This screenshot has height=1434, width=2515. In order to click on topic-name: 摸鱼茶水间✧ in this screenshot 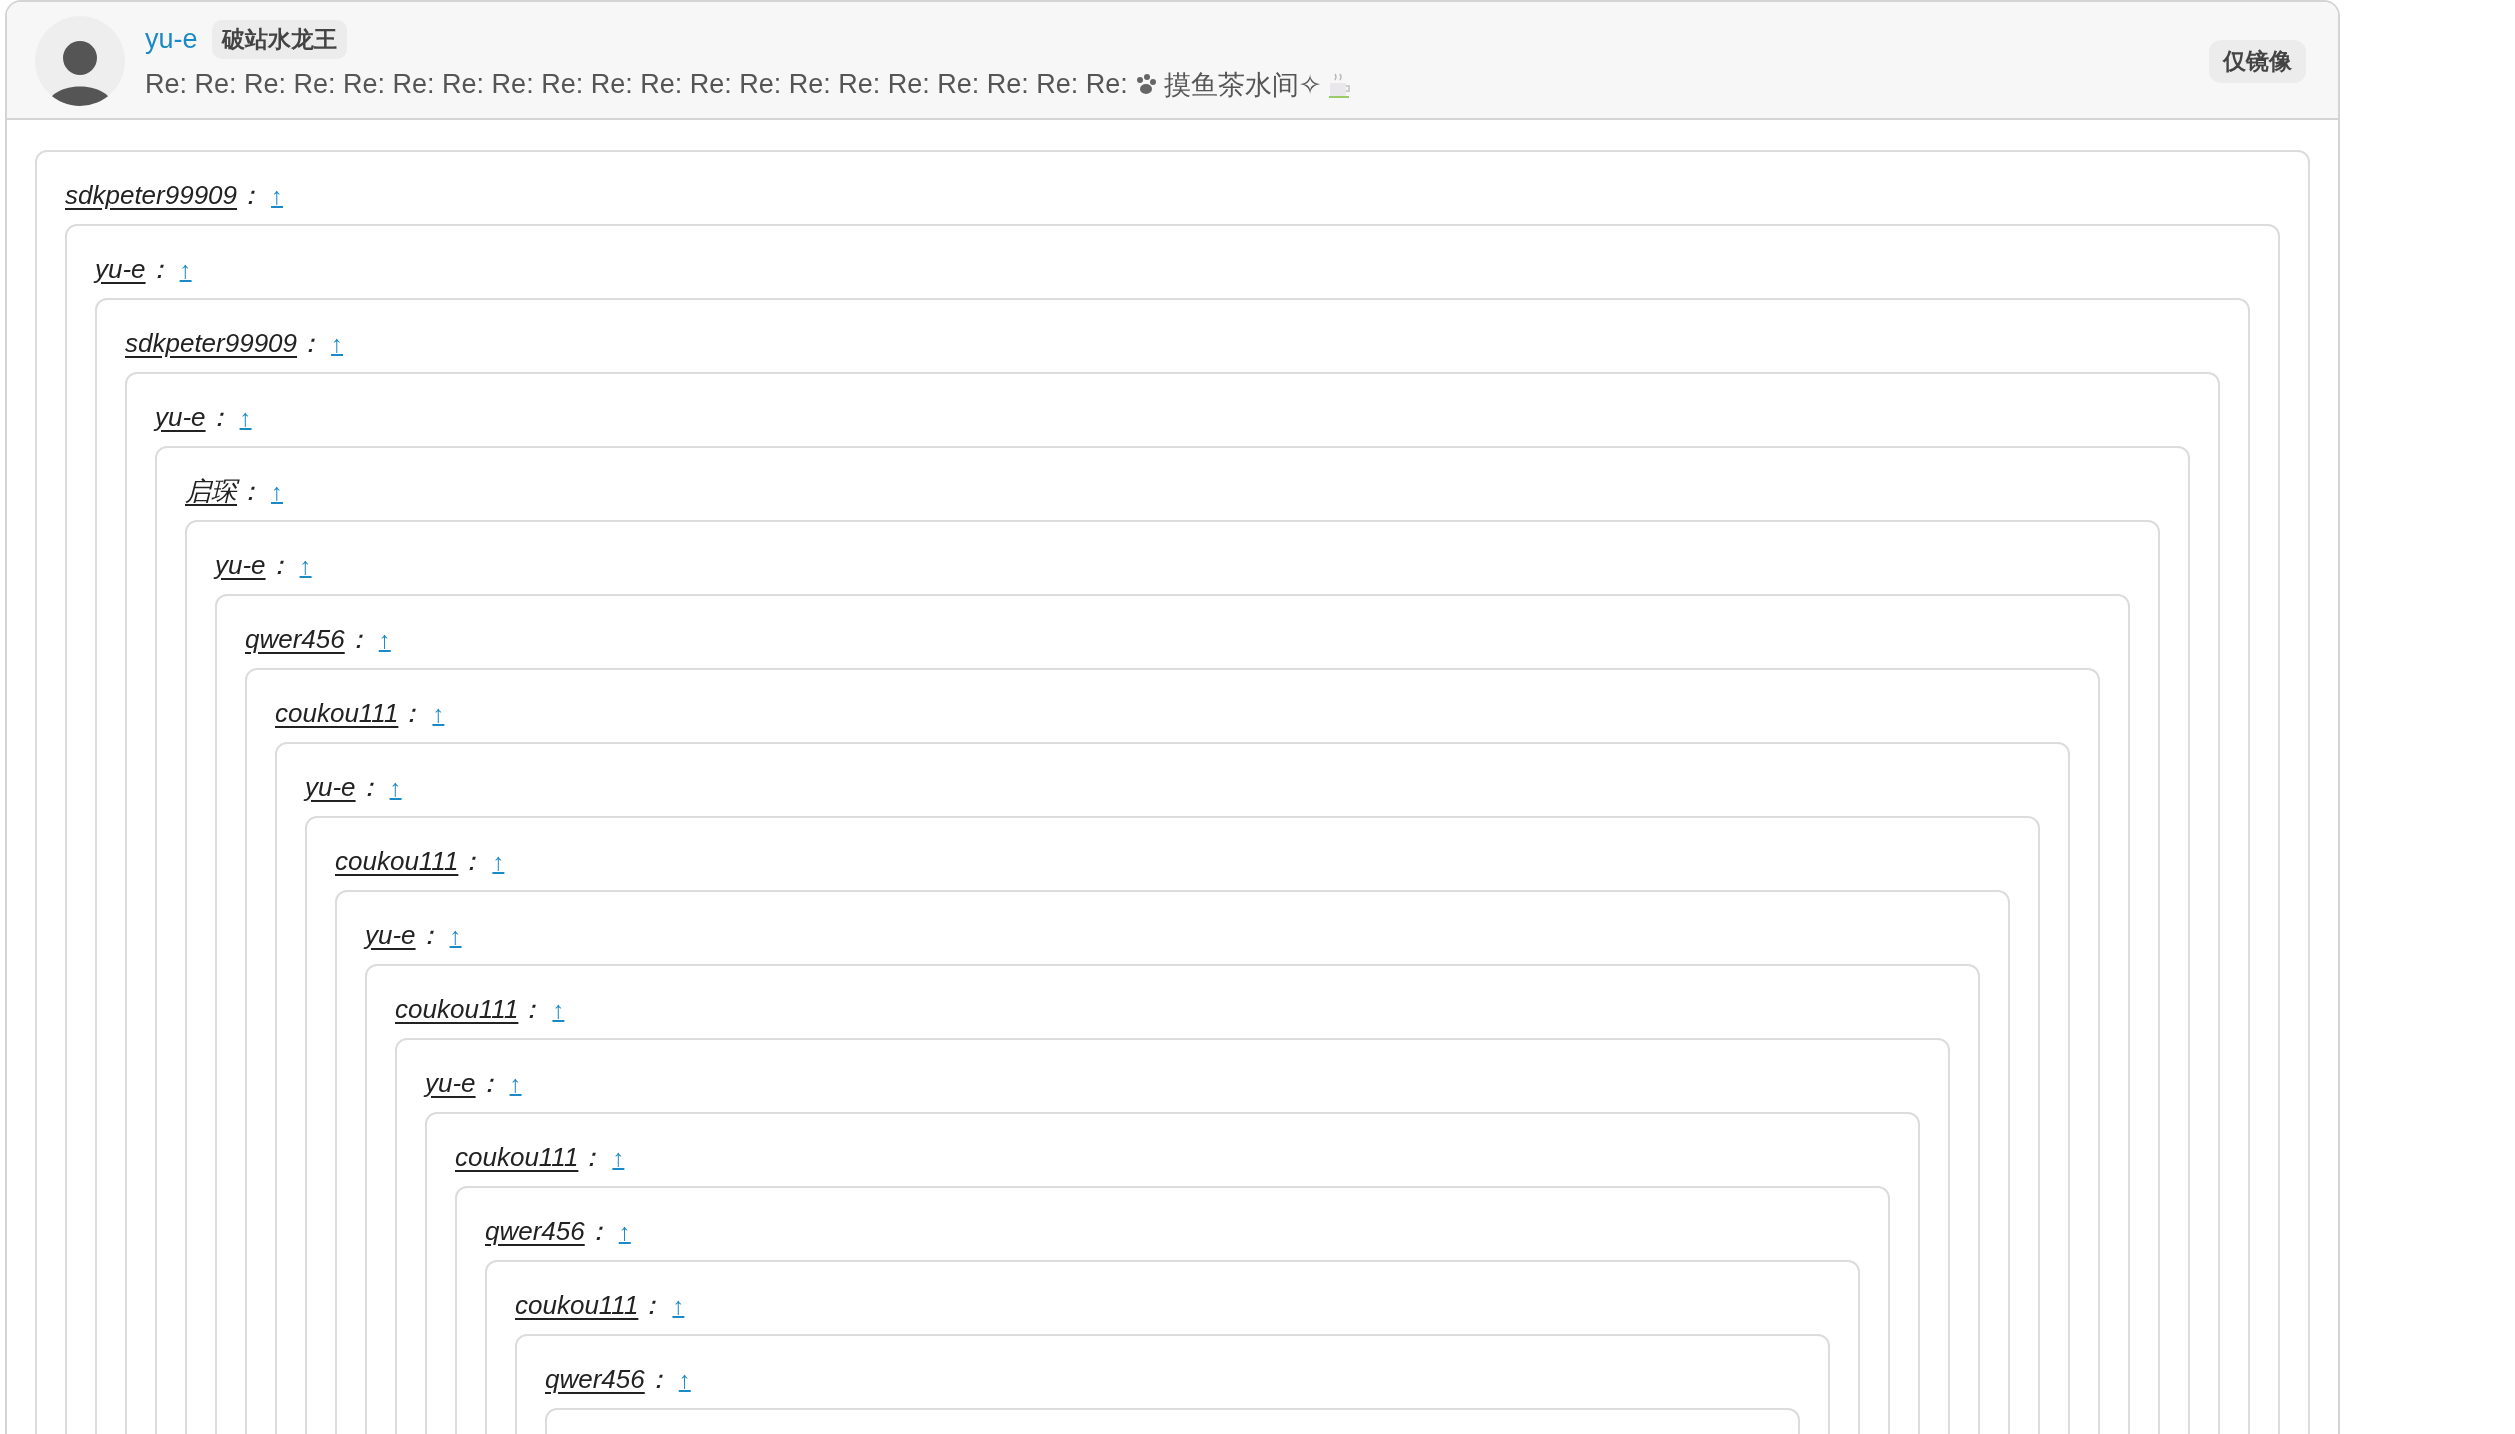, I will do `click(1242, 85)`.